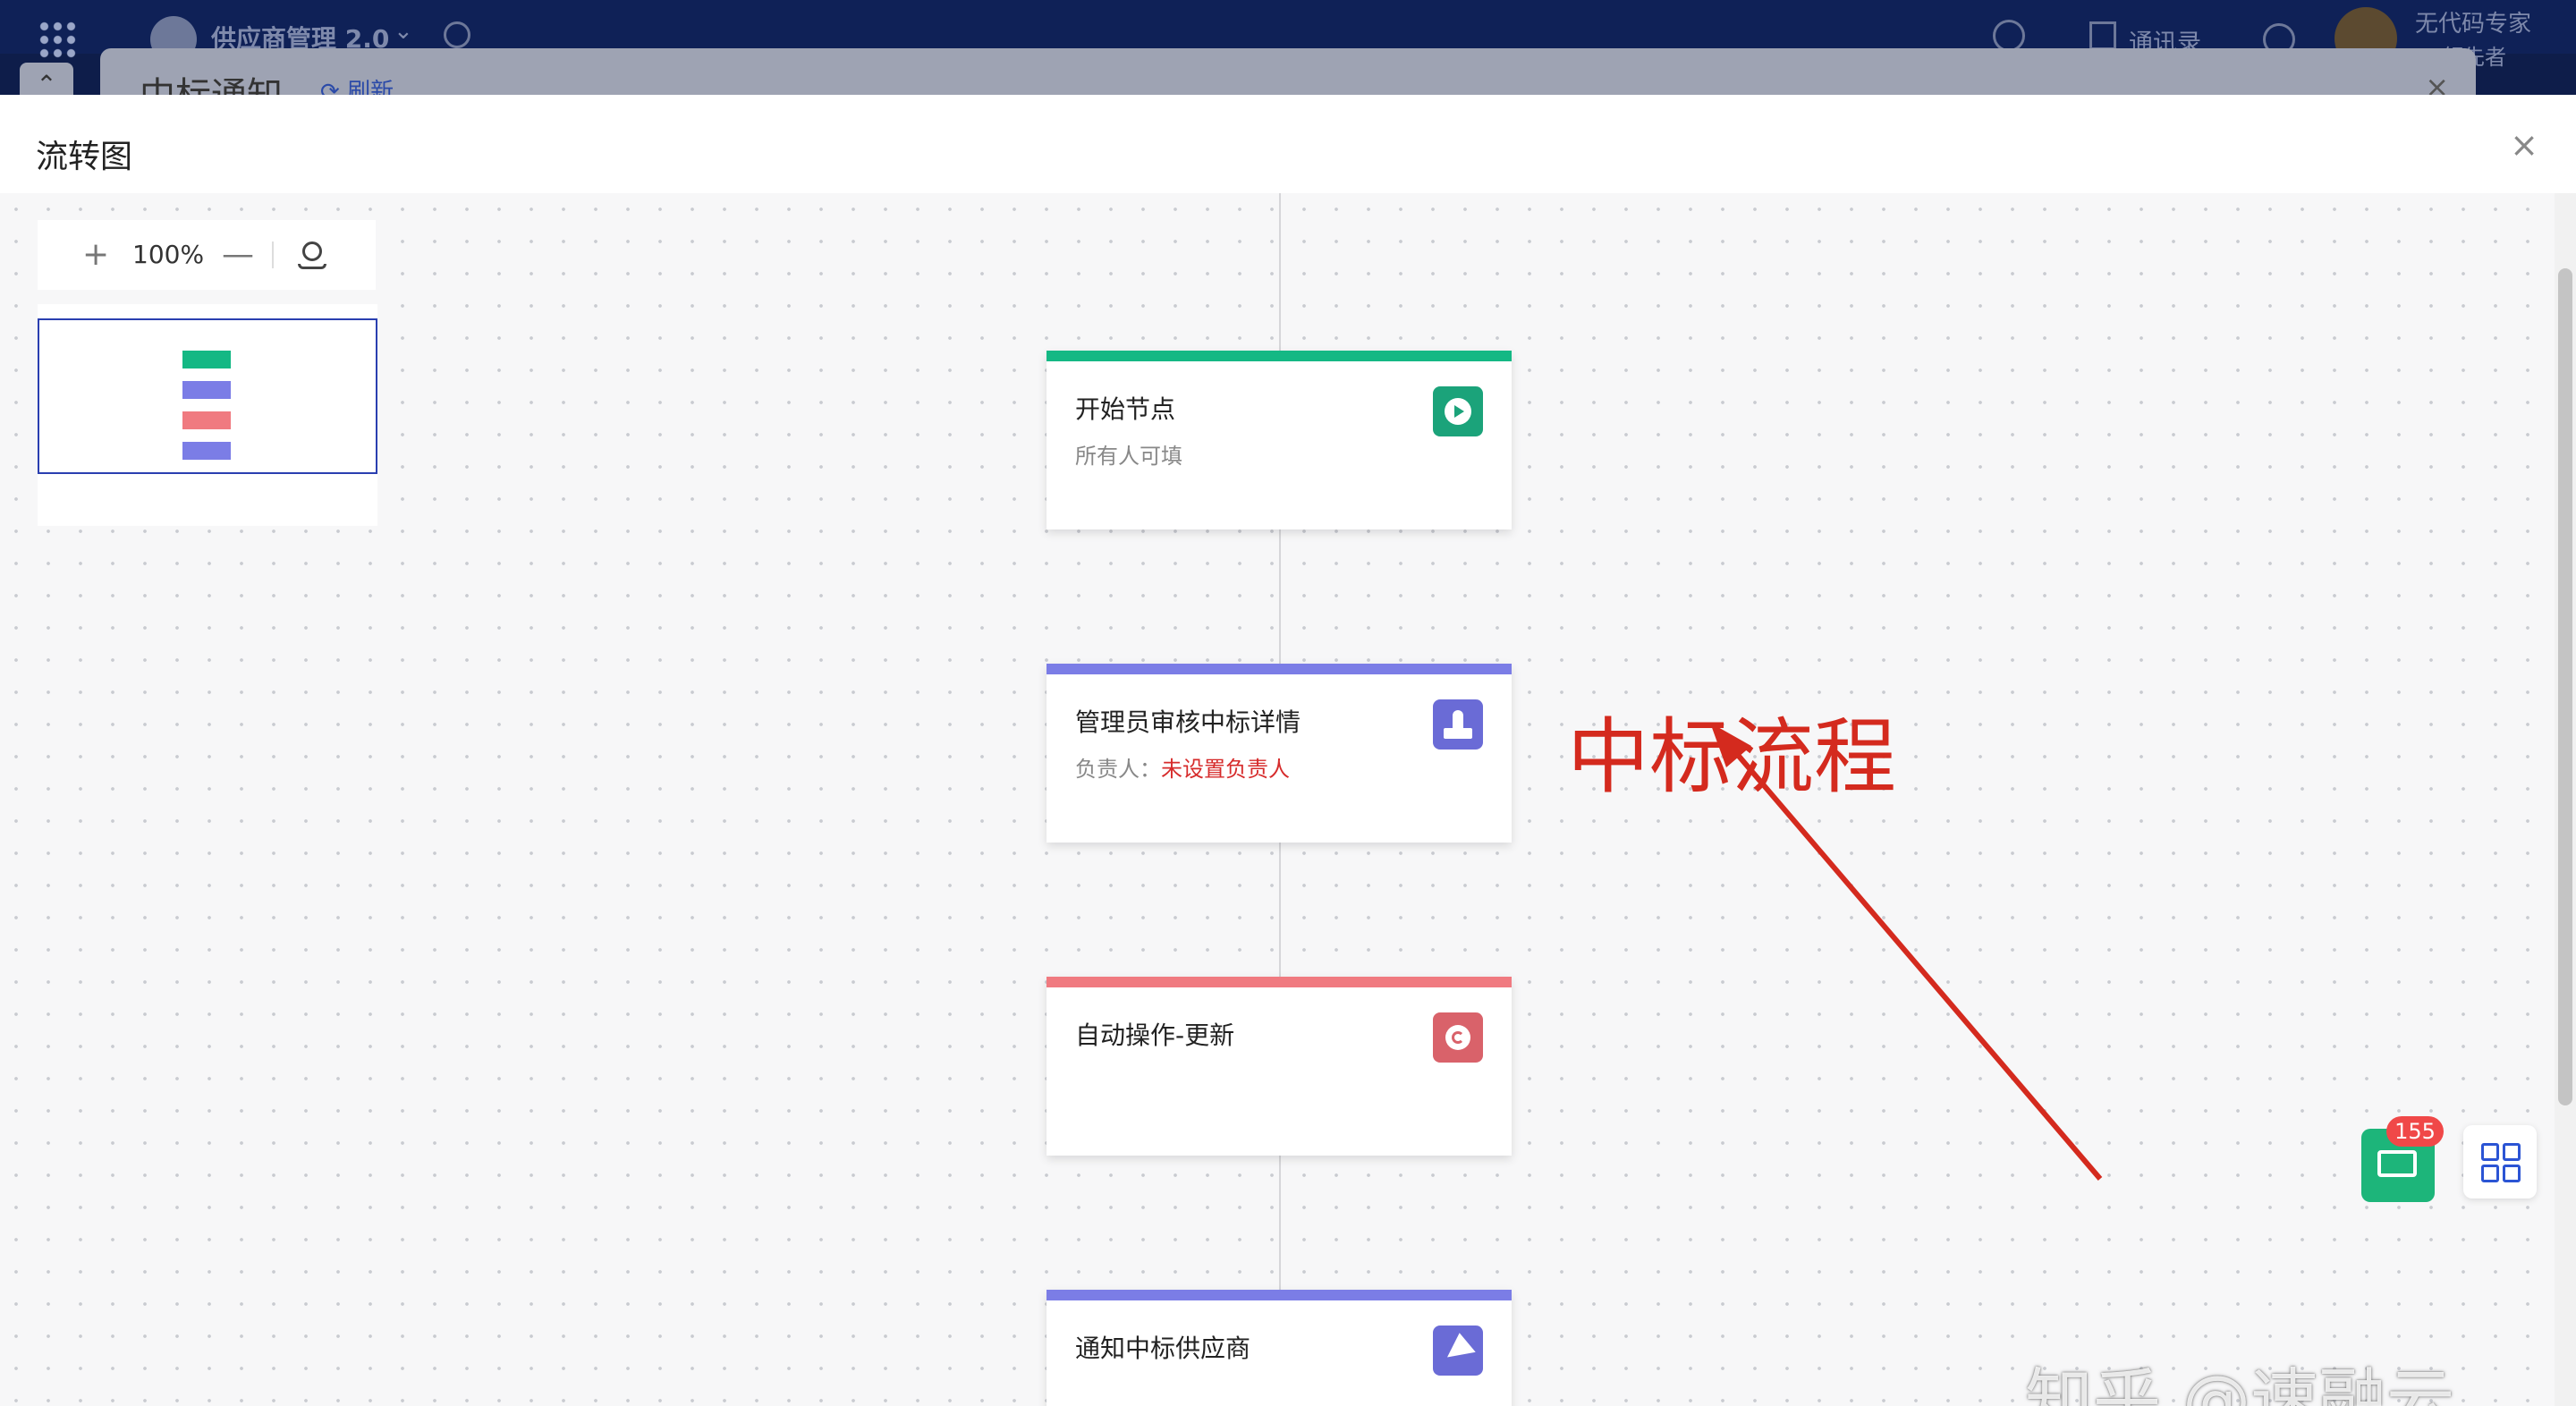 The image size is (2576, 1406). Describe the element at coordinates (457, 35) in the screenshot. I see `info-icon` at that location.